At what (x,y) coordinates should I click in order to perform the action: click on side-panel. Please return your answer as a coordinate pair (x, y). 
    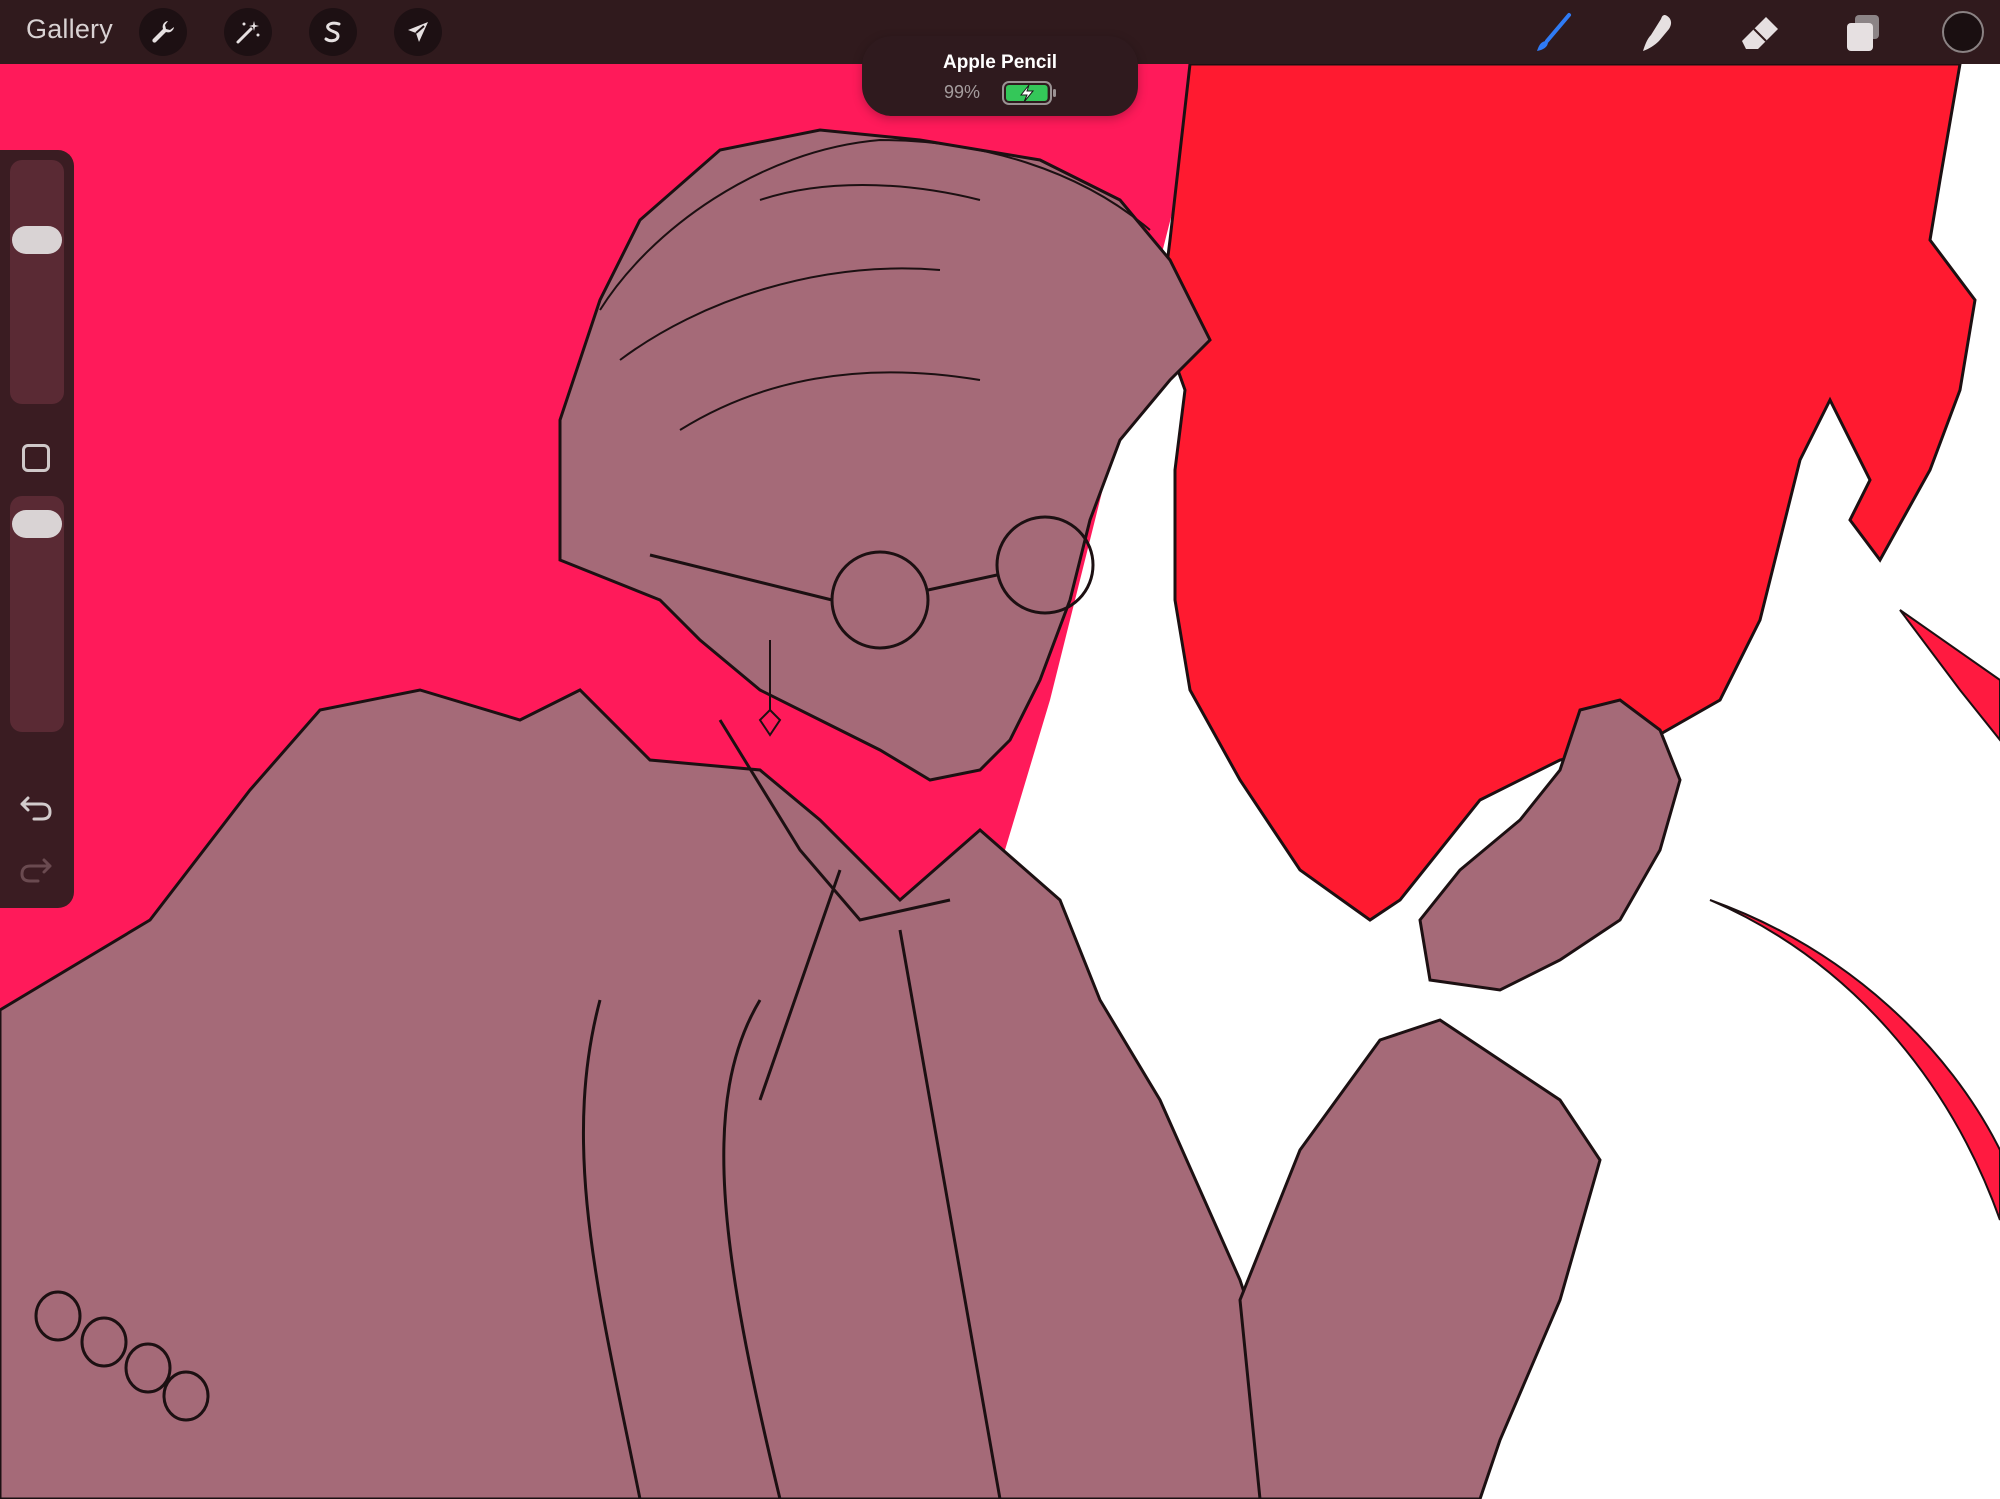
    Looking at the image, I should click on (37, 529).